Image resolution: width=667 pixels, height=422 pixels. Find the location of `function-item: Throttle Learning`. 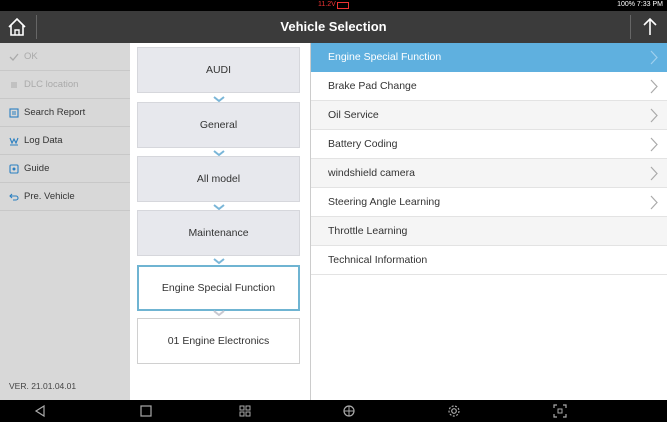

function-item: Throttle Learning is located at coordinates (489, 231).